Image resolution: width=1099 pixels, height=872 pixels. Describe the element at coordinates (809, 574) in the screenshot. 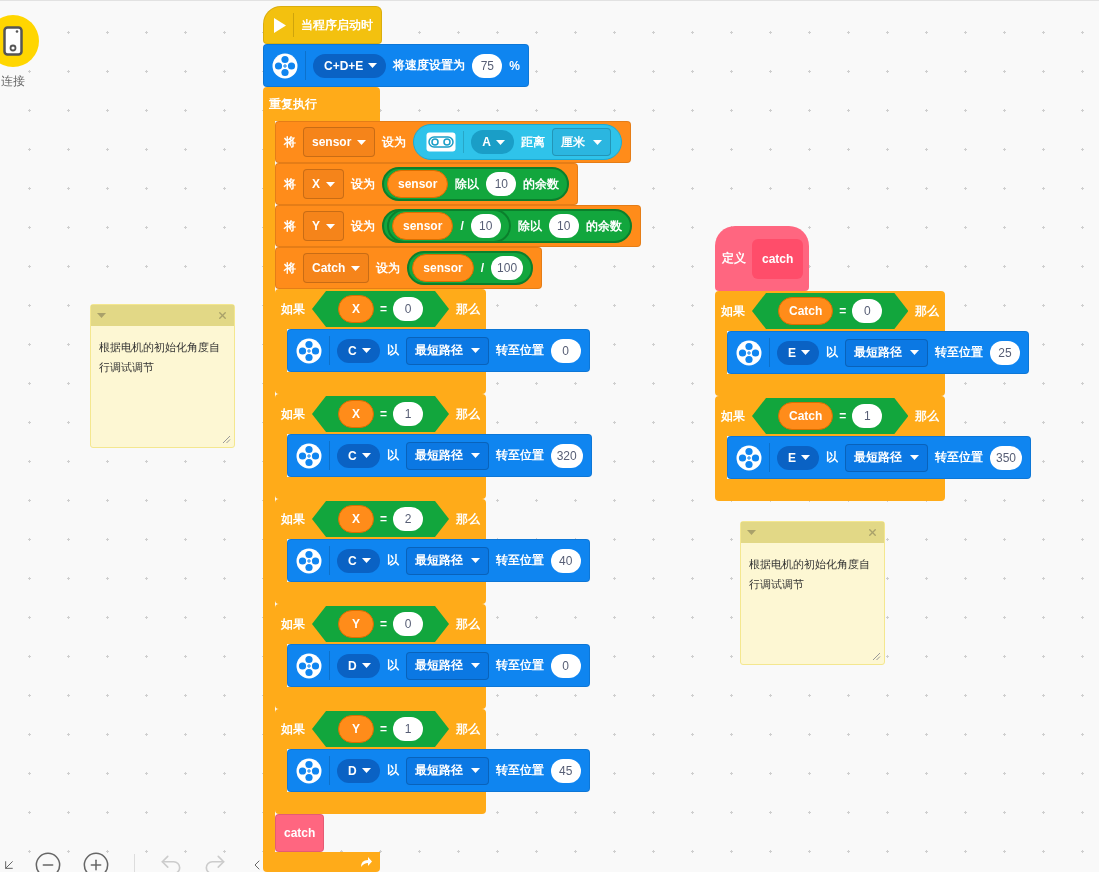

I see `note-text: 根据电机的初始化角度自行调试调节` at that location.